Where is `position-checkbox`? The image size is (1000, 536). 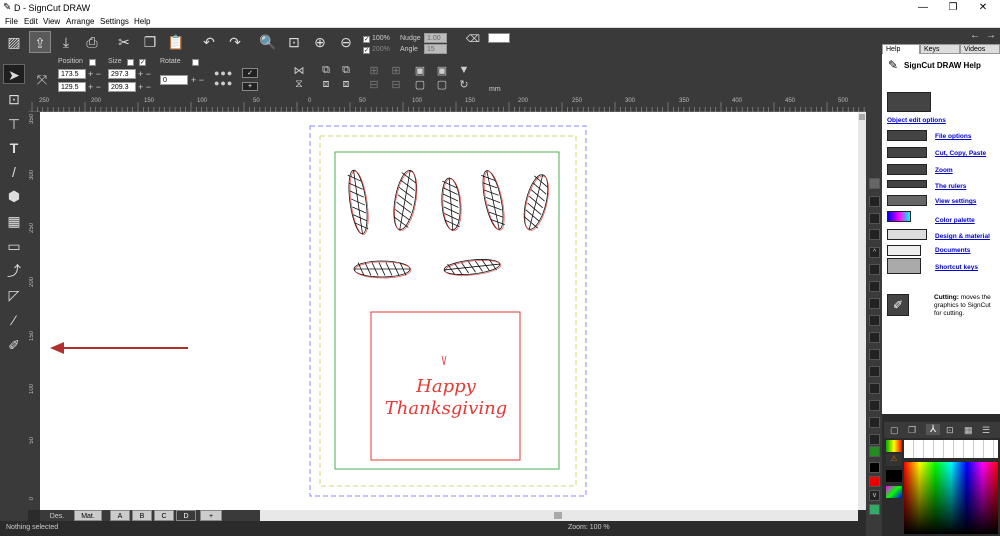 position-checkbox is located at coordinates (92, 62).